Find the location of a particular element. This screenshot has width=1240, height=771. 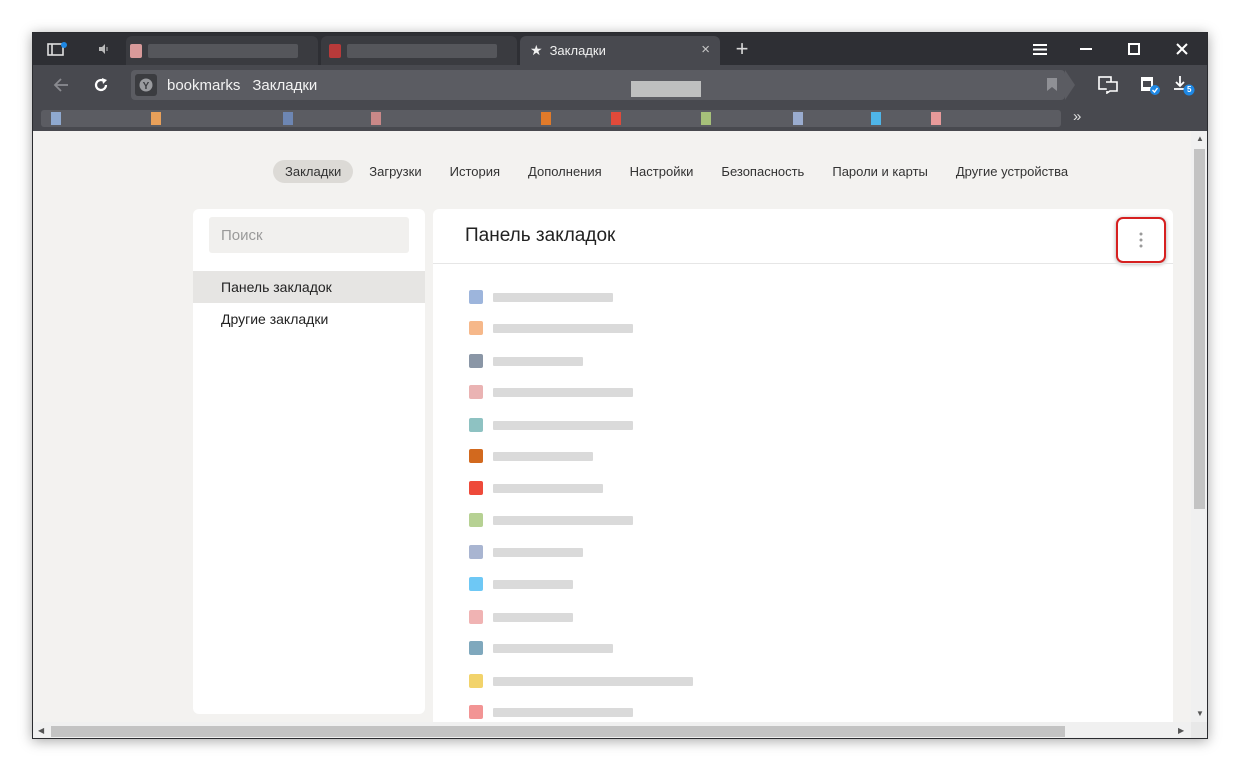

address-host: bookmarks is located at coordinates (204, 85).